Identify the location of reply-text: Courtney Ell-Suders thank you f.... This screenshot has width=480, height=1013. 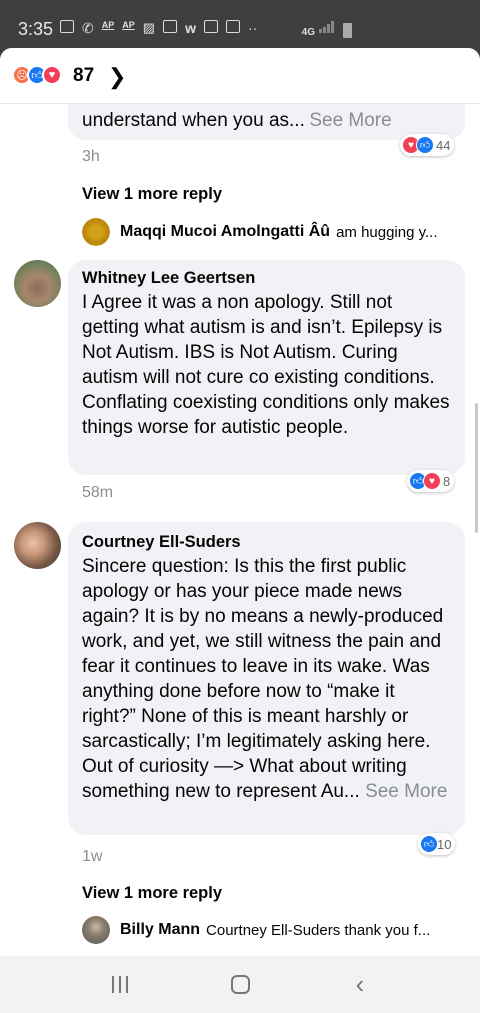
(318, 930).